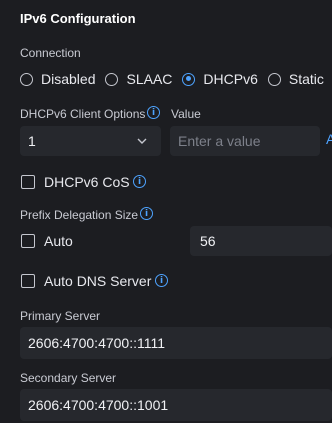  Describe the element at coordinates (60, 316) in the screenshot. I see `primary-server-label: Primary Server` at that location.